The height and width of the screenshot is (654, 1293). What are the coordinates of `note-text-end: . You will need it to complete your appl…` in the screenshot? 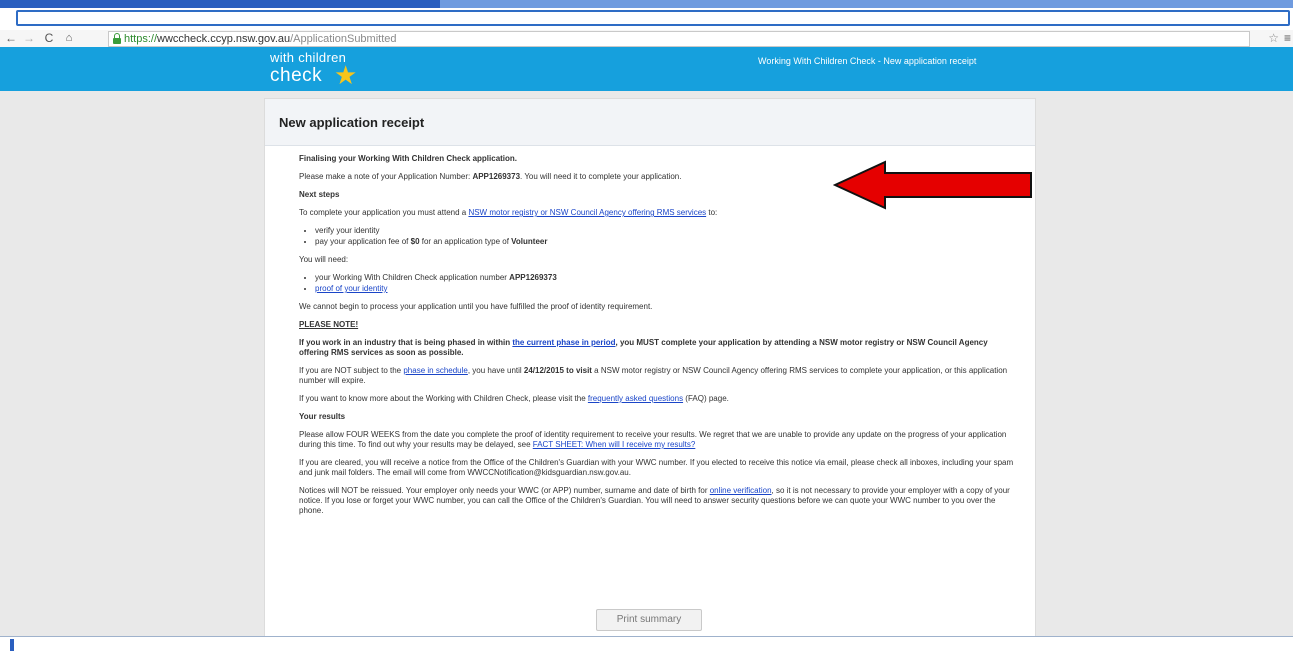 It's located at (601, 176).